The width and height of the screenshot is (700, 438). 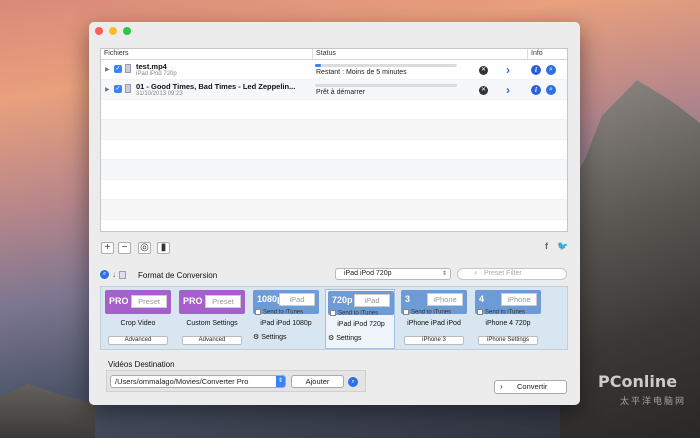 I want to click on twitter-icon: 🐦, so click(x=562, y=246).